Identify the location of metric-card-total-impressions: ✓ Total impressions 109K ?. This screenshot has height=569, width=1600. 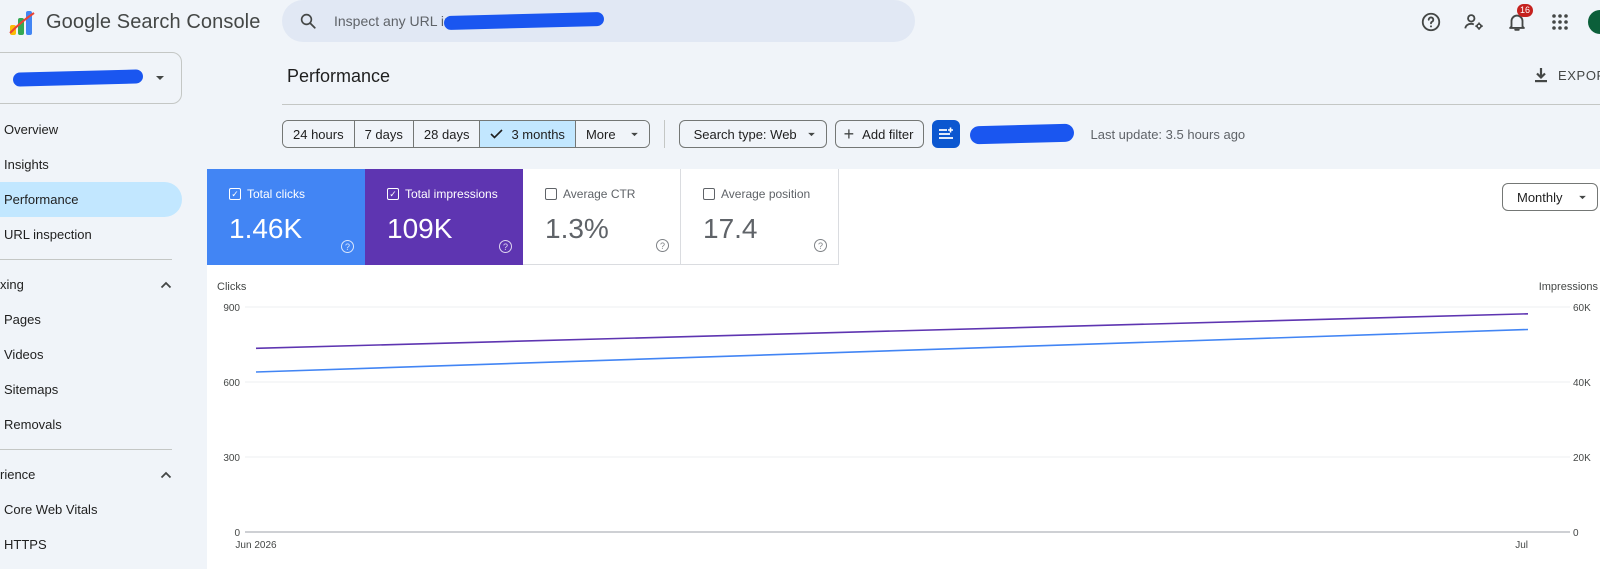
(444, 217).